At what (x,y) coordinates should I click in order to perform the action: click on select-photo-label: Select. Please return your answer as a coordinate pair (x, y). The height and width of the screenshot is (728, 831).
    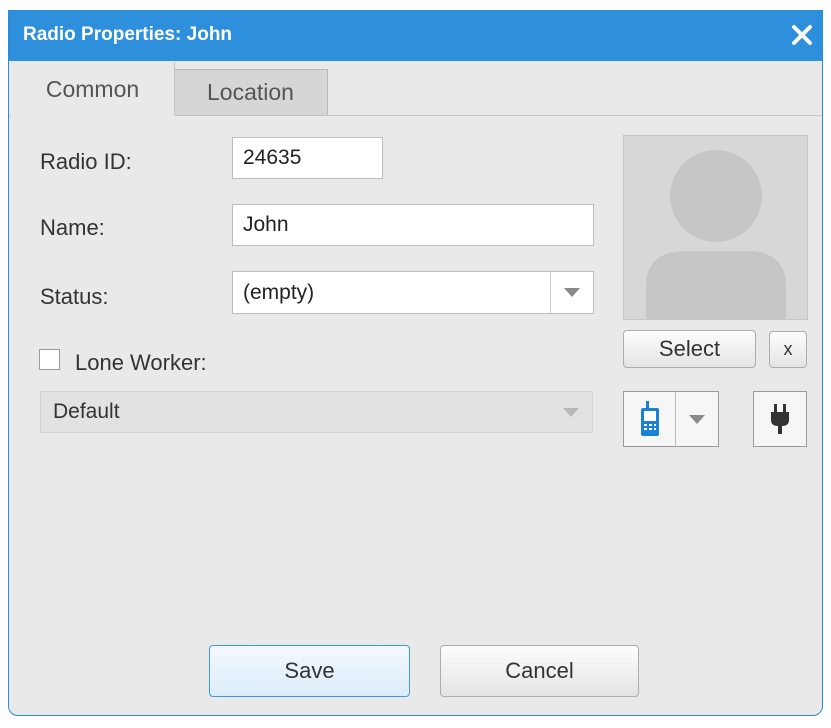
    Looking at the image, I should click on (689, 348).